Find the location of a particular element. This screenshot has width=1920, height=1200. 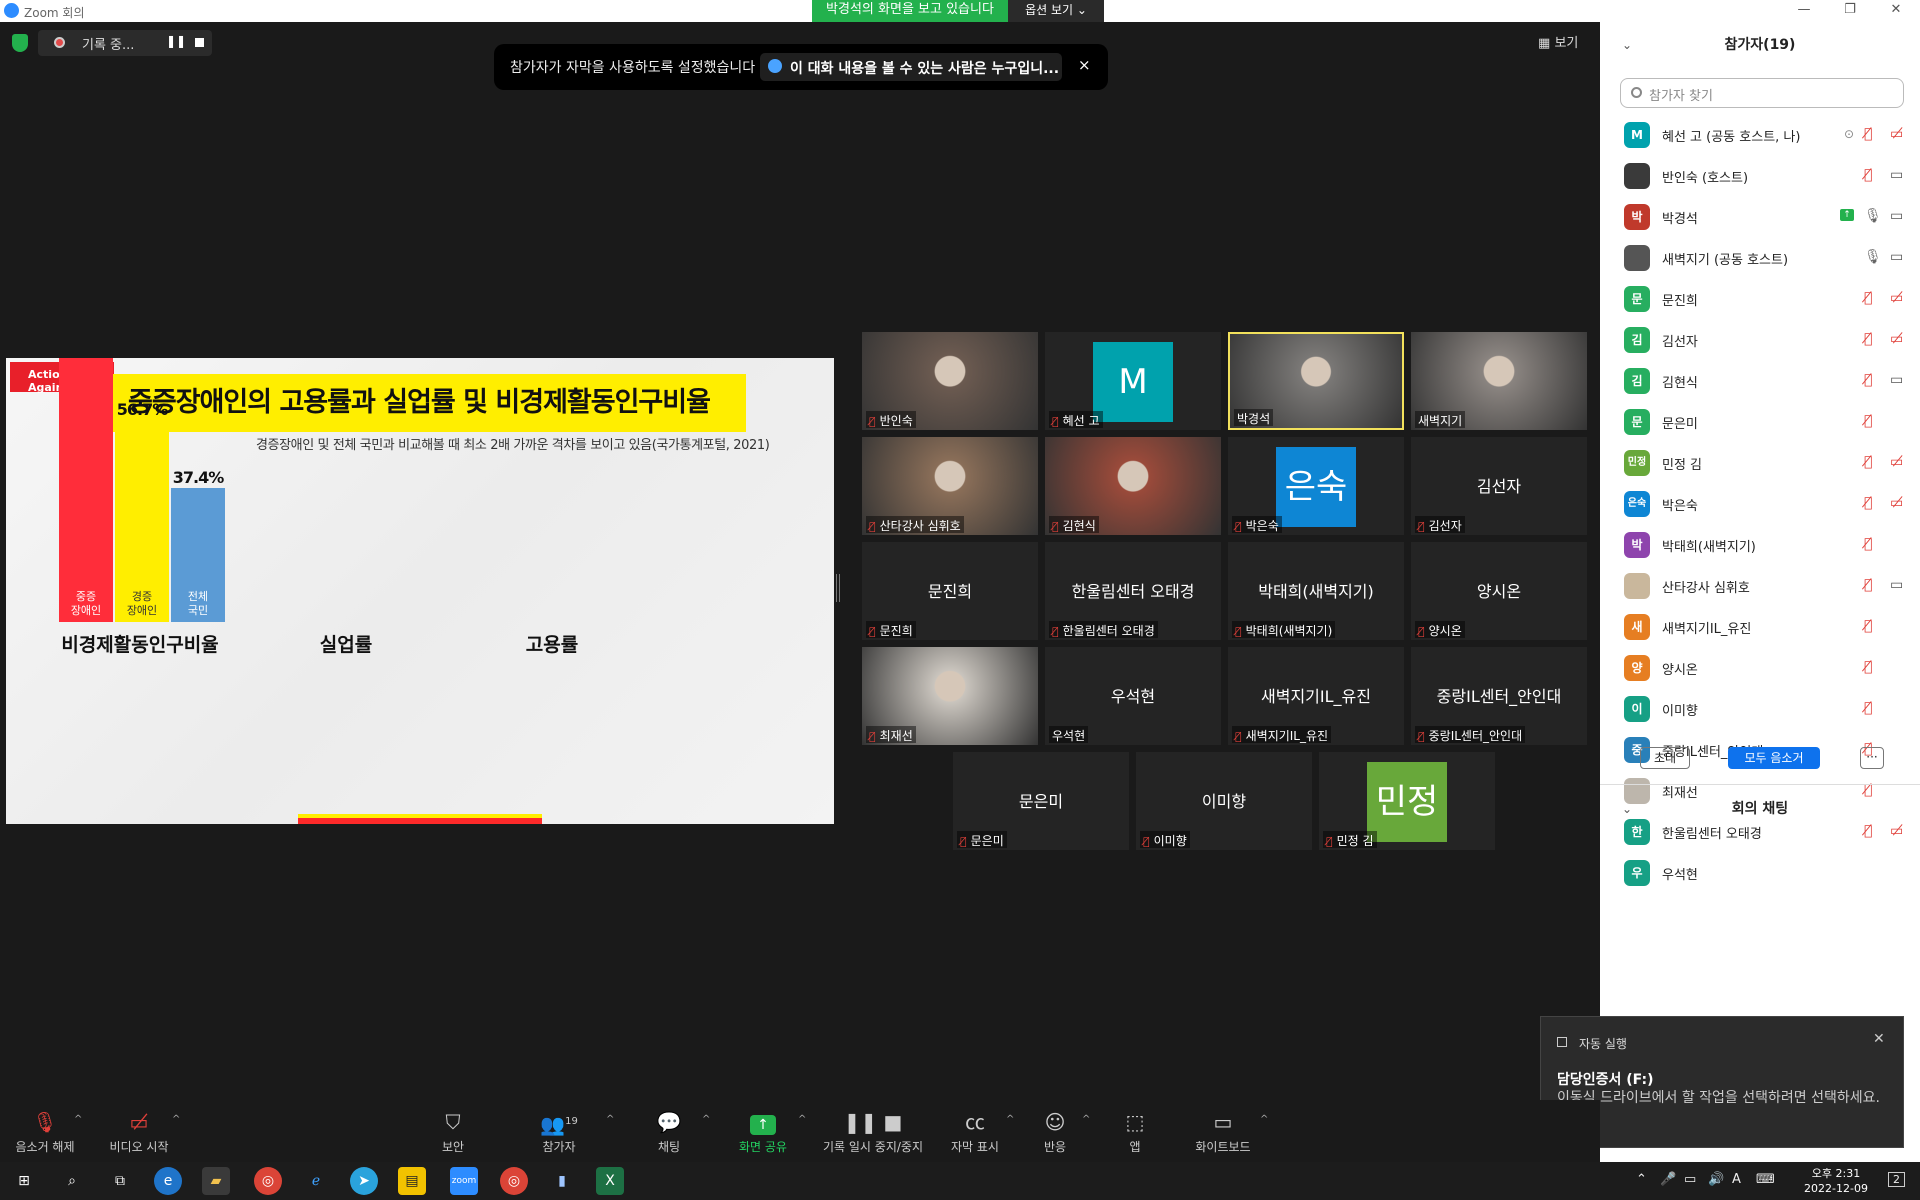

view-options-button: 옵션 보기 ⌄ is located at coordinates (1056, 11).